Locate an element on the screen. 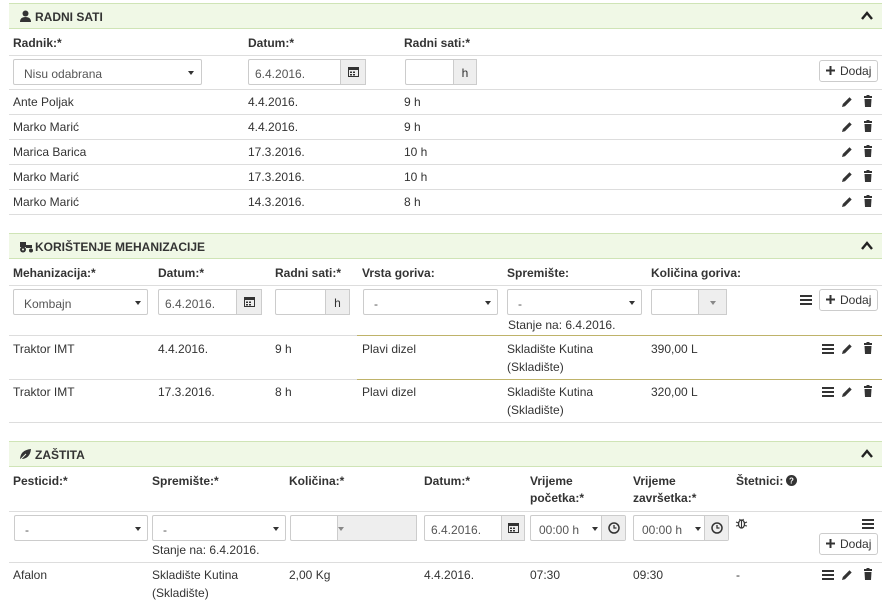 Image resolution: width=895 pixels, height=604 pixels. pesticid-select: - is located at coordinates (81, 528).